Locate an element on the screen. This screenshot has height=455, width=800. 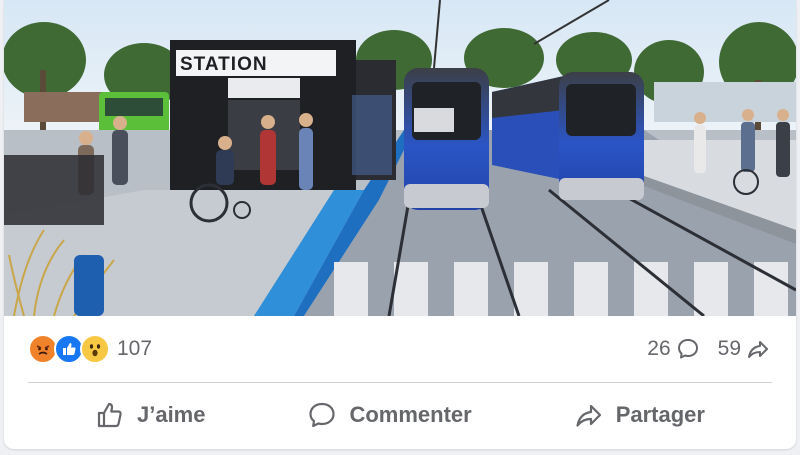
comment-button: Commenter is located at coordinates (389, 415).